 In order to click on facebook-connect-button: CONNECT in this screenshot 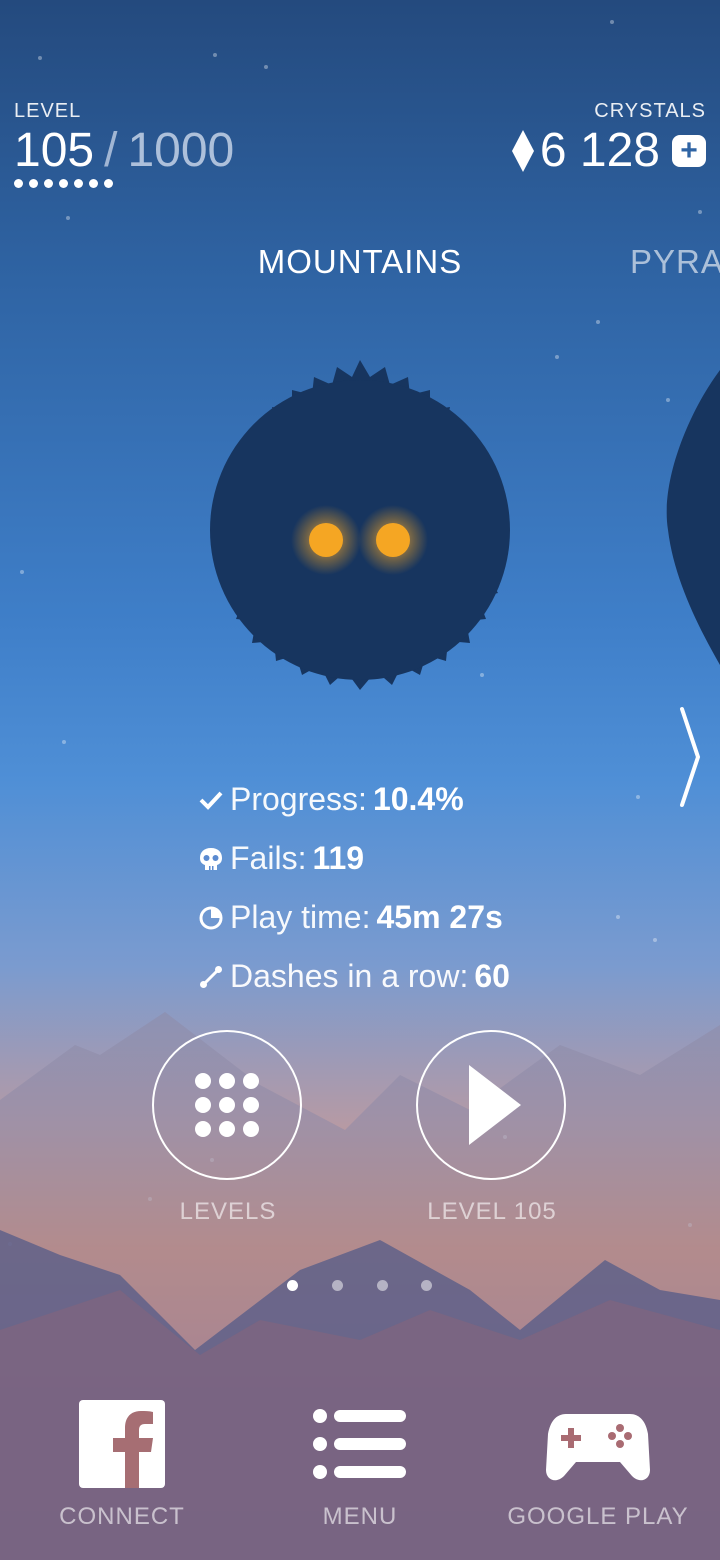, I will do `click(122, 1465)`.